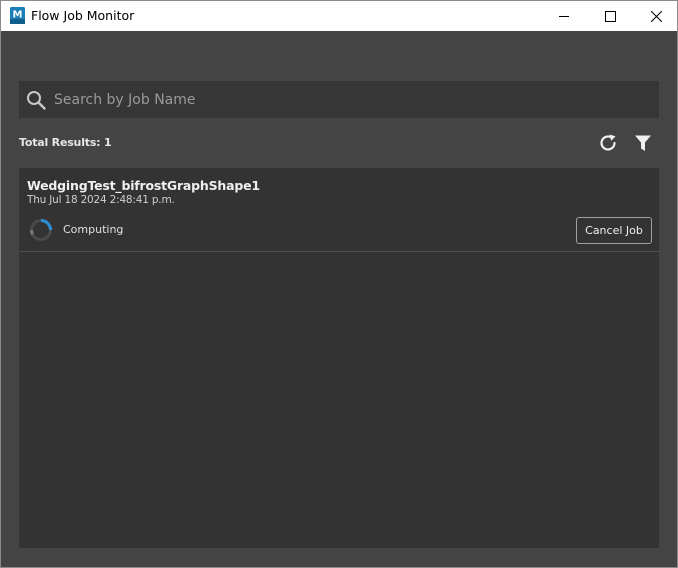  I want to click on job-date: Thu Jul 18 2024 2:48:41 p.m., so click(101, 200).